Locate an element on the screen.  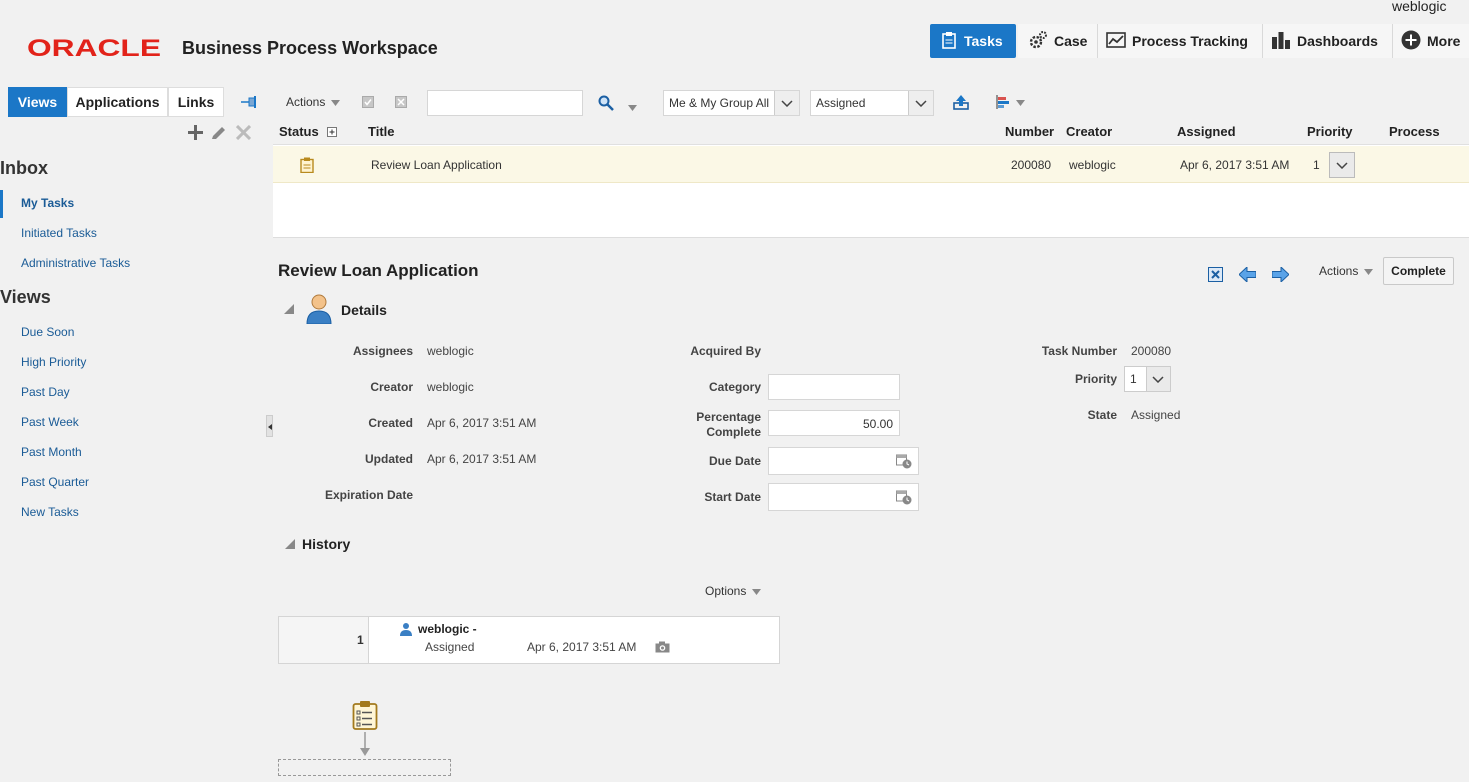
row-priority-select: 1 is located at coordinates (1334, 165).